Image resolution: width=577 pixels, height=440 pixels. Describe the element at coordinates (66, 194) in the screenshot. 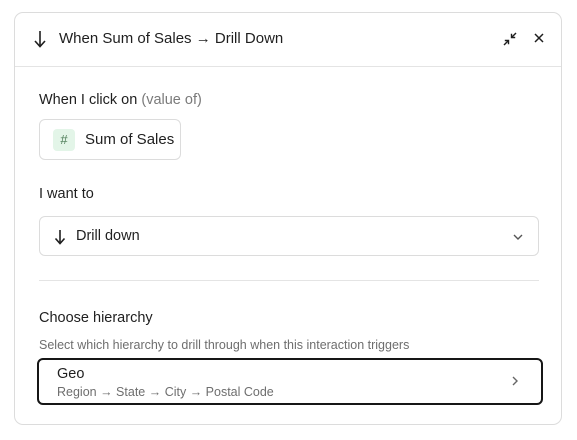

I see `action-label: I want to` at that location.